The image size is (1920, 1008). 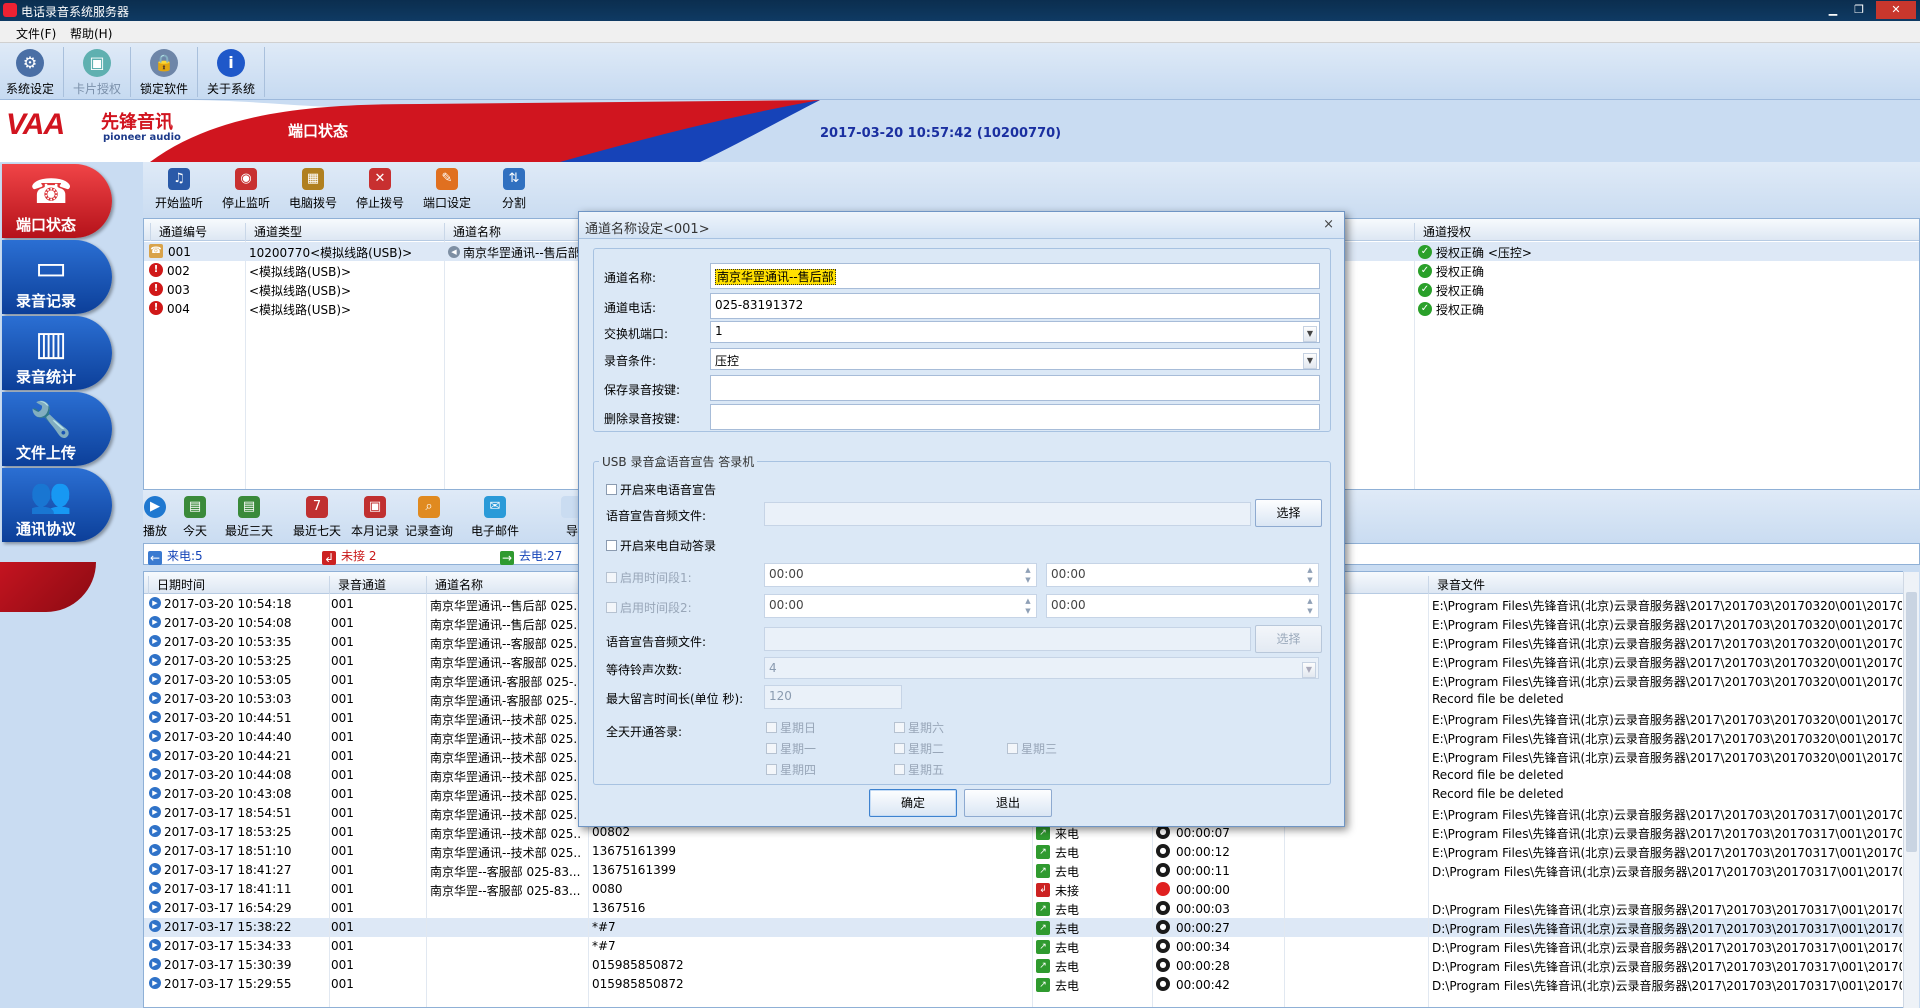 What do you see at coordinates (1442, 232) in the screenshot?
I see `column-header: 通道授权` at bounding box center [1442, 232].